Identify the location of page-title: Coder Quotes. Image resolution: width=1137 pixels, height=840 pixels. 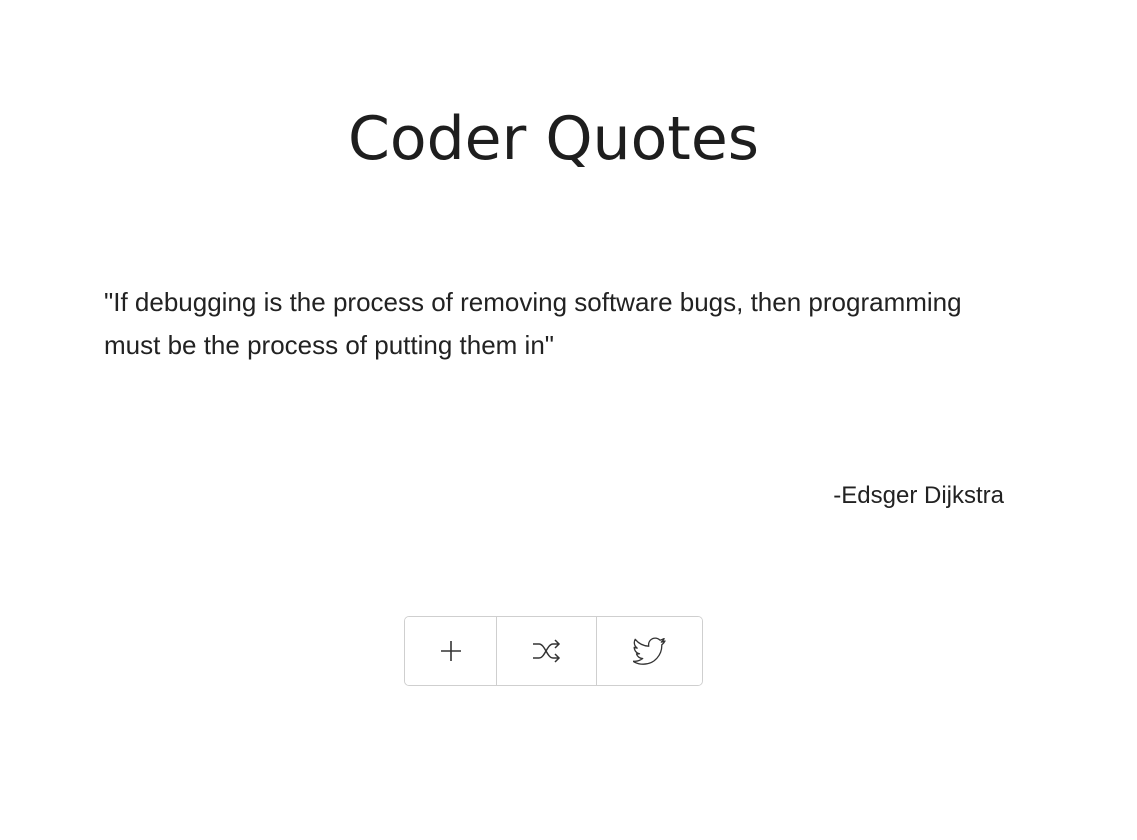
(553, 139).